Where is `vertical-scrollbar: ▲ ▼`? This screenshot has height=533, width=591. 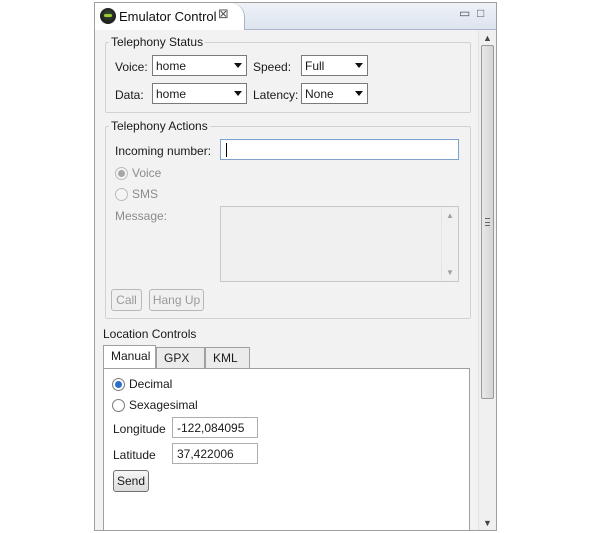
vertical-scrollbar: ▲ ▼ is located at coordinates (487, 280).